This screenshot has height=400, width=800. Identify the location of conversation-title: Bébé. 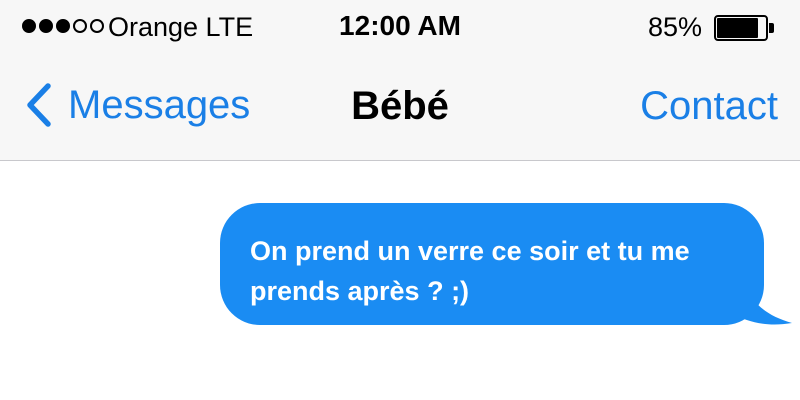
(400, 106).